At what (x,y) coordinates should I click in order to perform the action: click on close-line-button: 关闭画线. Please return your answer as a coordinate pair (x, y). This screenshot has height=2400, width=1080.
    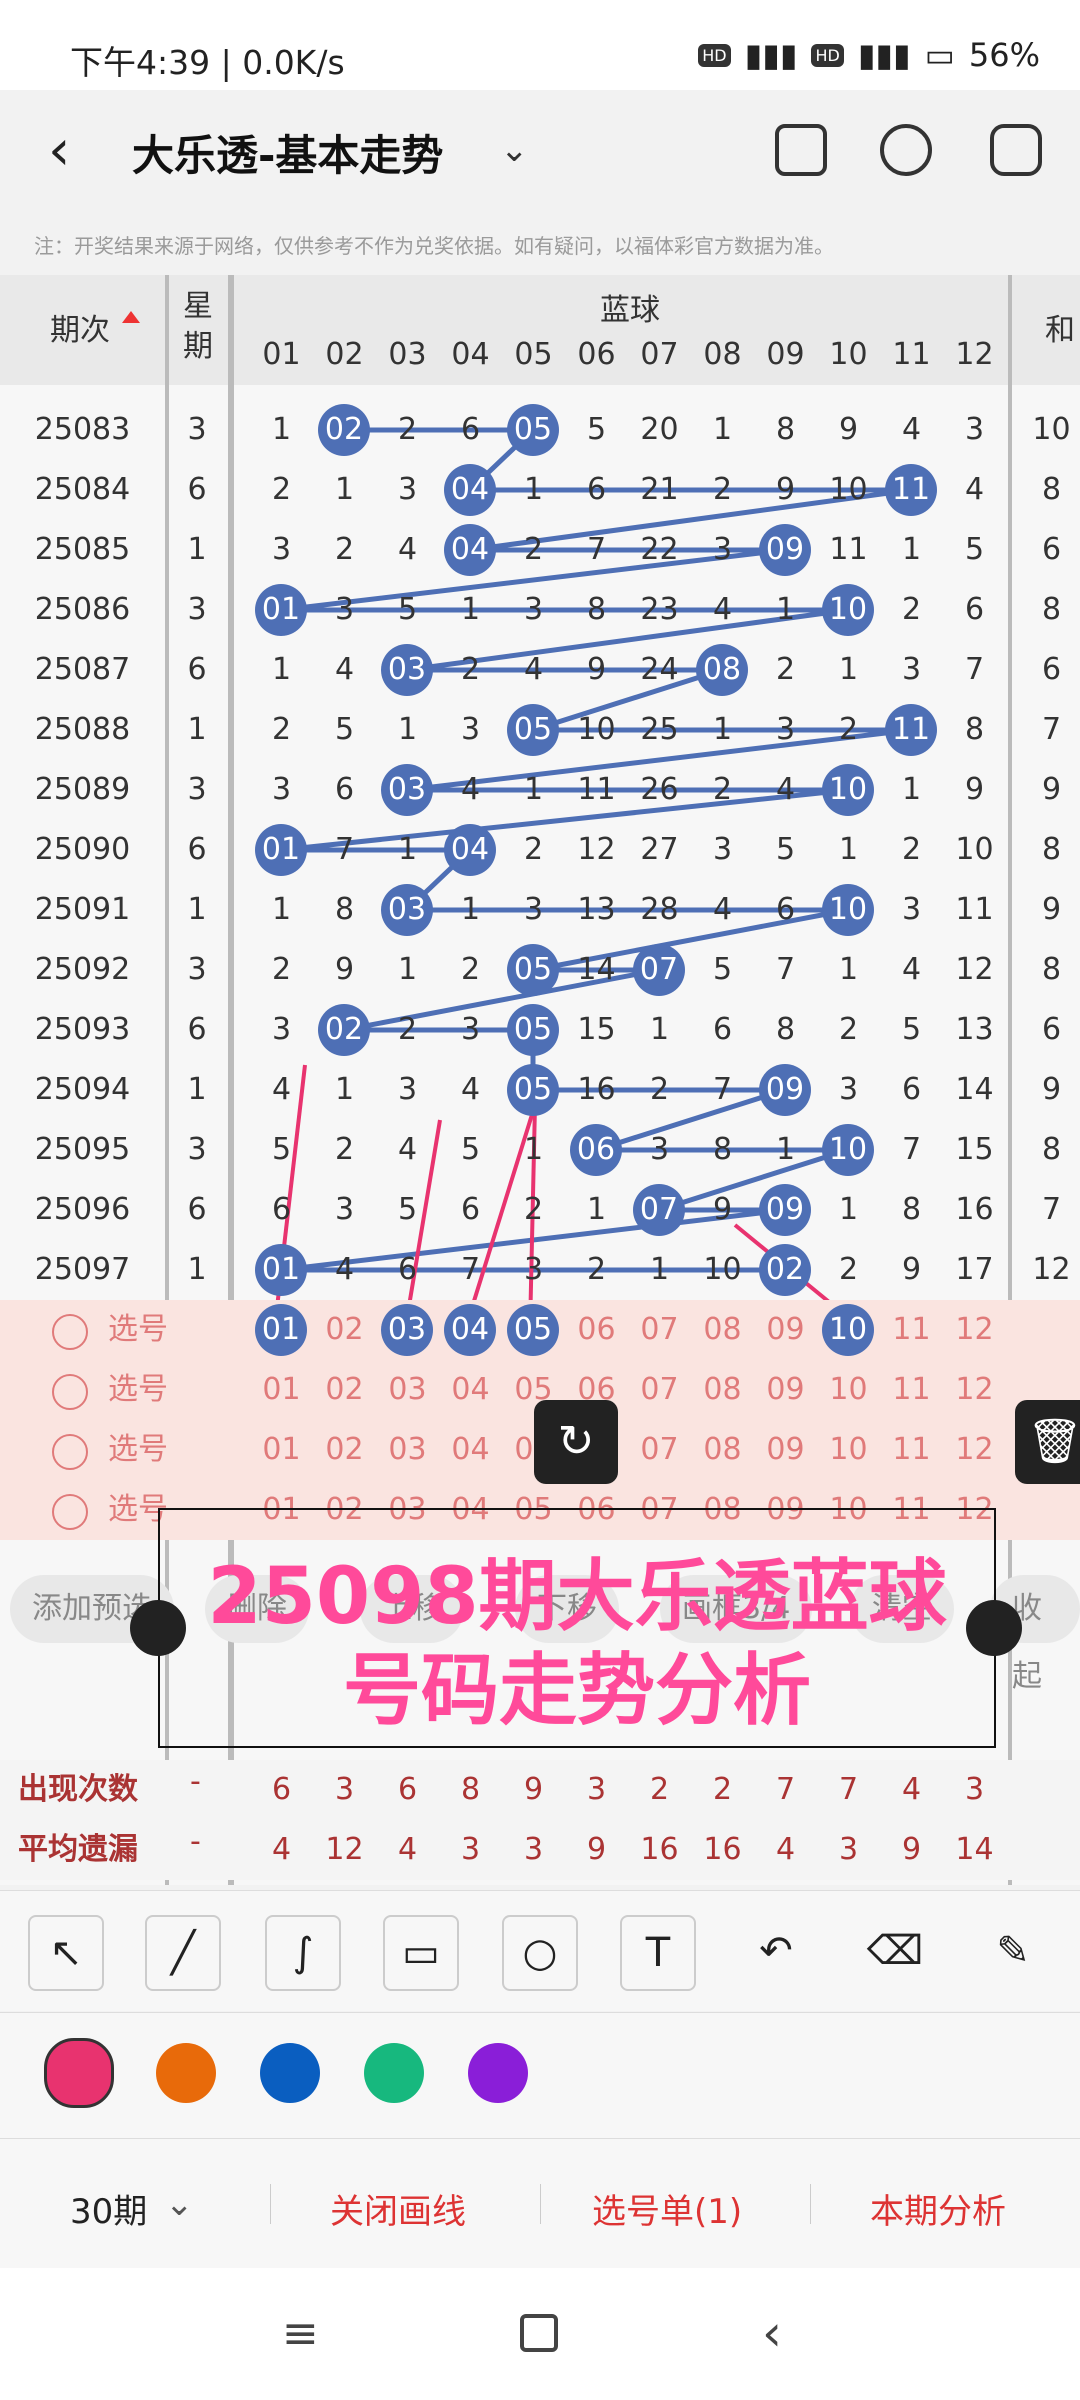
    Looking at the image, I should click on (398, 2208).